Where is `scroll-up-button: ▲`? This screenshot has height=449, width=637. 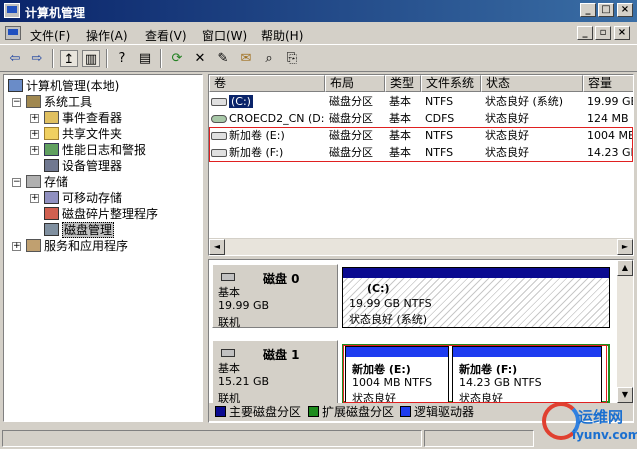
scroll-up-button: ▲ is located at coordinates (625, 268).